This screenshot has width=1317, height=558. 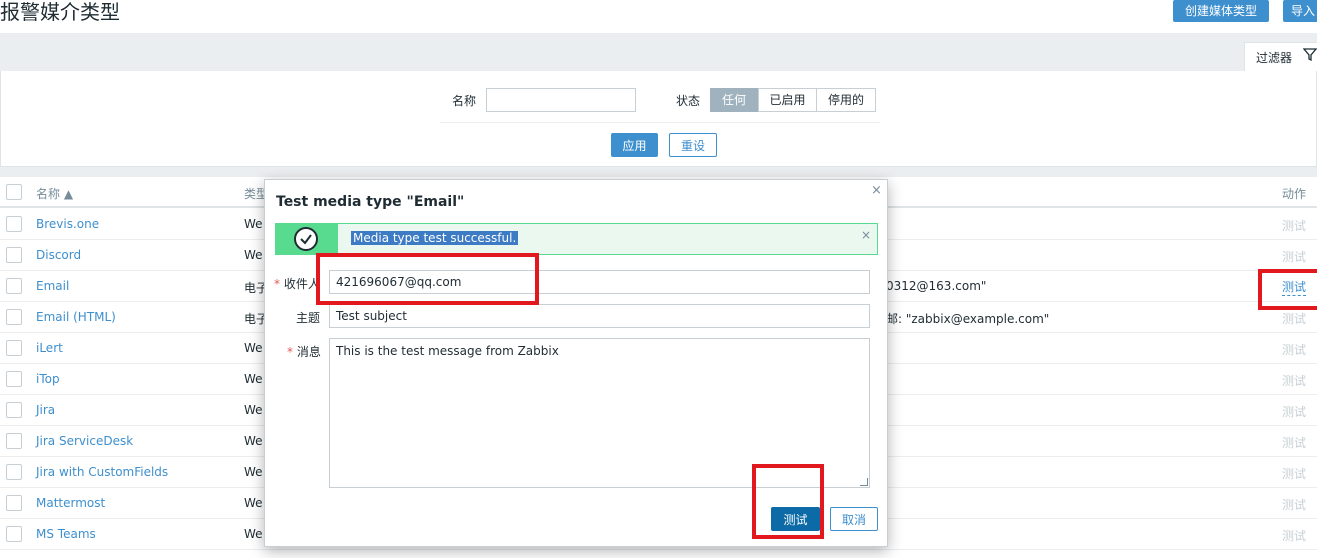 What do you see at coordinates (1300, 11) in the screenshot?
I see `import-button: 导入` at bounding box center [1300, 11].